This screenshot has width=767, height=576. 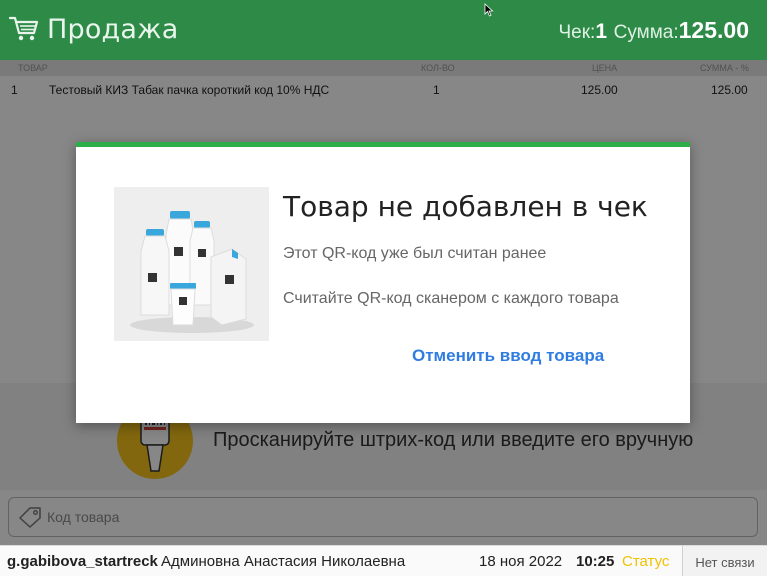 What do you see at coordinates (521, 561) in the screenshot?
I see `current-date: 18 ноя 2022` at bounding box center [521, 561].